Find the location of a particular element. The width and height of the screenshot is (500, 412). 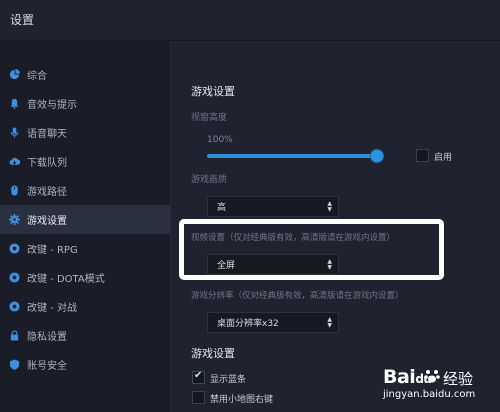

section-title: 游戏设置 is located at coordinates (213, 91).